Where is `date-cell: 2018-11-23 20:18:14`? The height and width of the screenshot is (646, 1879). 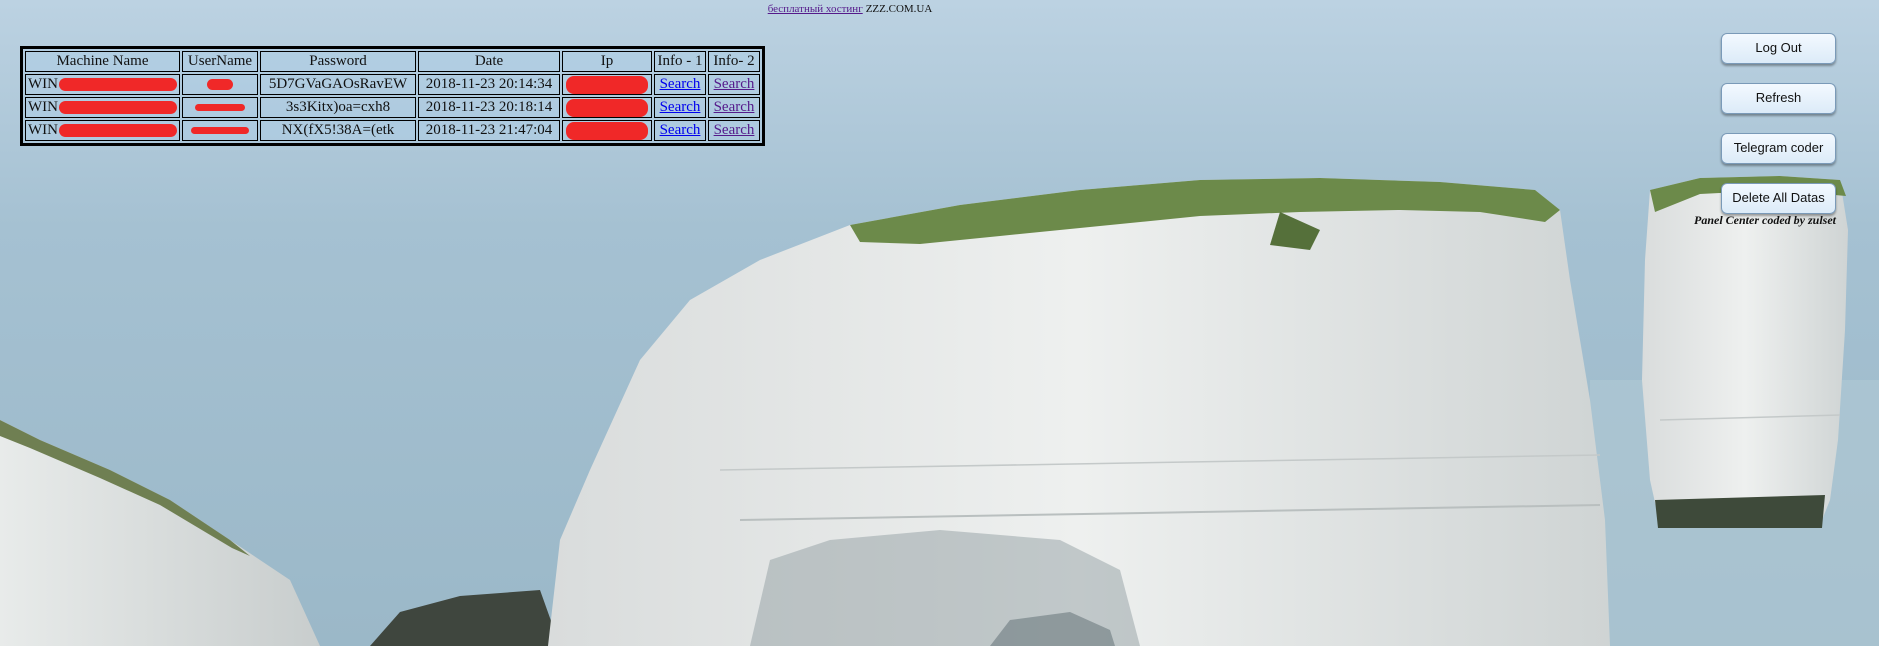
date-cell: 2018-11-23 20:18:14 is located at coordinates (489, 107).